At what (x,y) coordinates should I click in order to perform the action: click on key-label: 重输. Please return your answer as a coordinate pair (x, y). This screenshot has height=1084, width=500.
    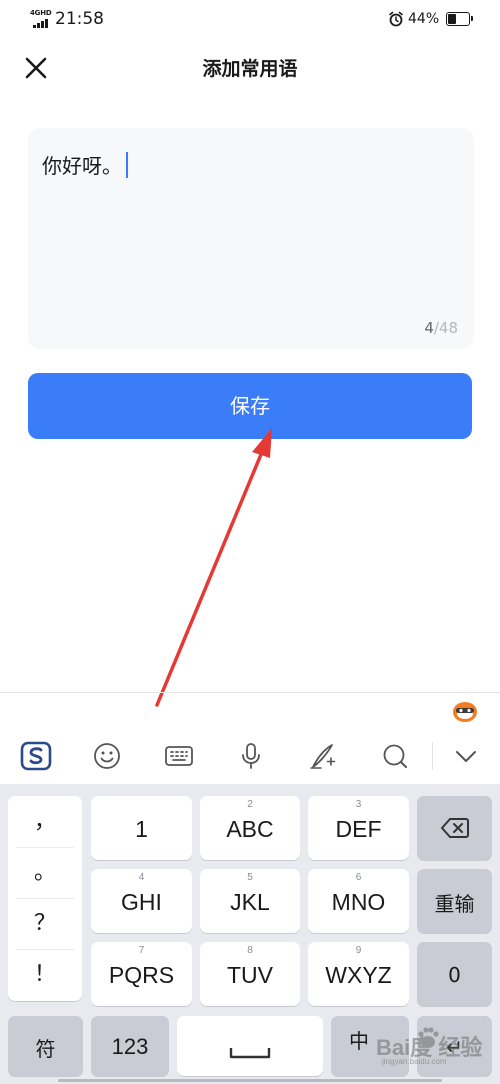
    Looking at the image, I should click on (454, 903).